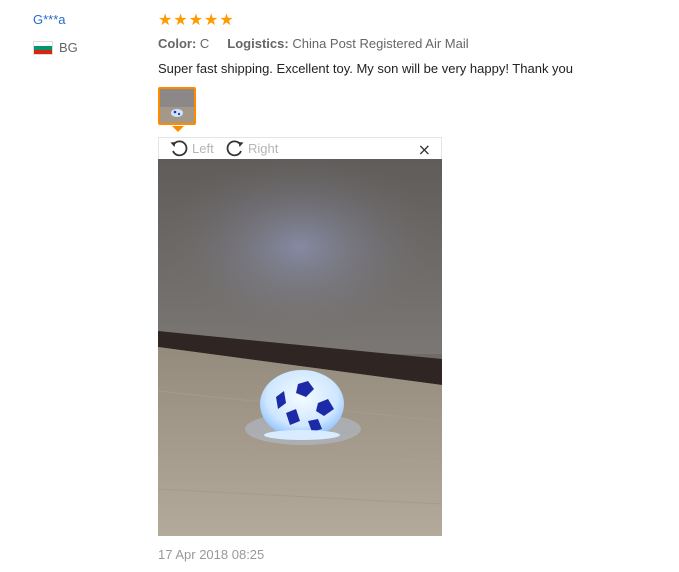 Image resolution: width=679 pixels, height=572 pixels. What do you see at coordinates (43, 47) in the screenshot?
I see `bulgaria-flag-icon` at bounding box center [43, 47].